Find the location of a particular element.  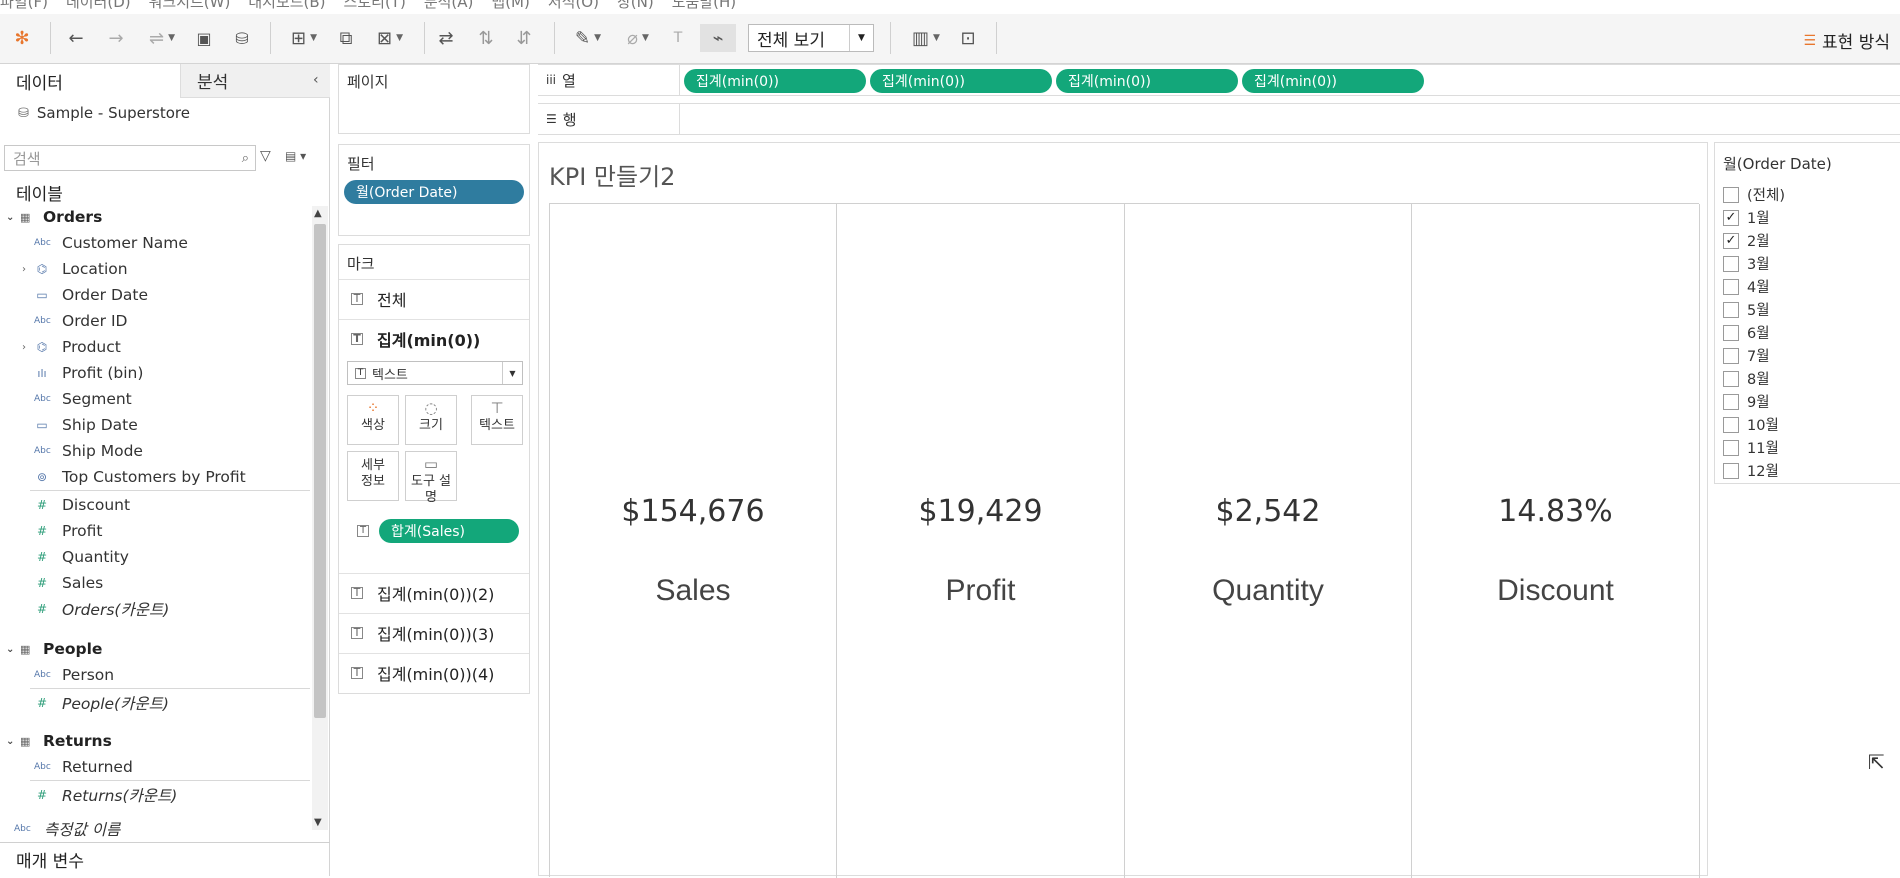

group-members-icon: ⌀ ▼ is located at coordinates (638, 38).